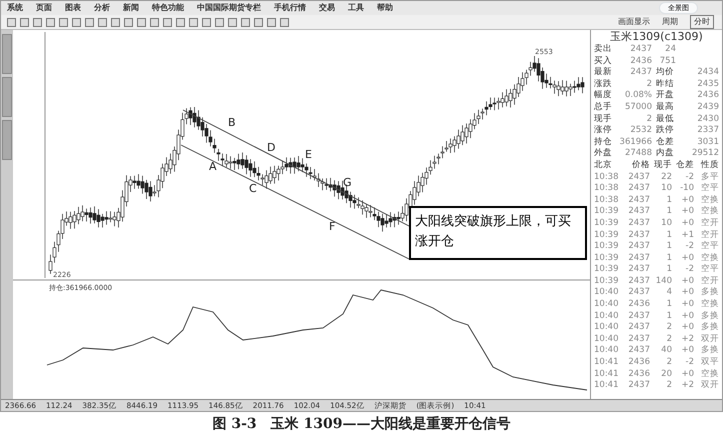 This screenshot has height=437, width=723. What do you see at coordinates (707, 131) in the screenshot?
I see `quote-value: 2337` at bounding box center [707, 131].